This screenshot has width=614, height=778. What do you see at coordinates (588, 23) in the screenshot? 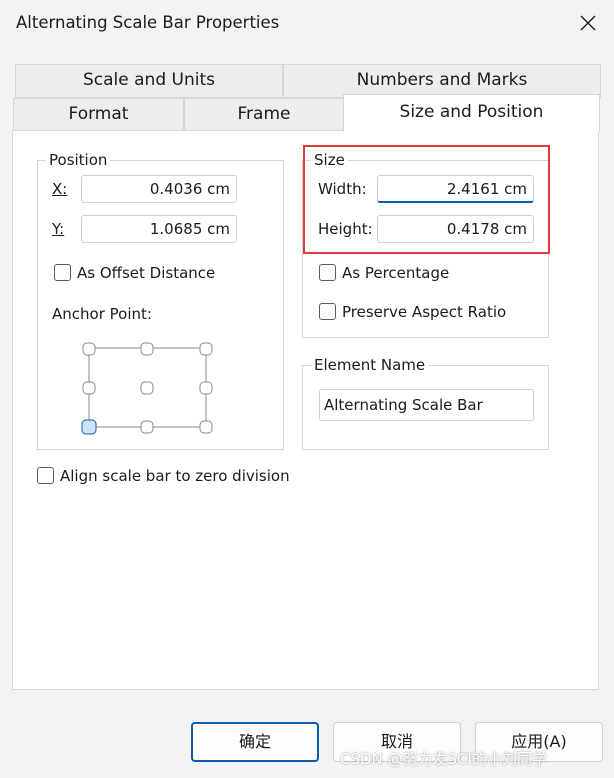
I see `close-icon` at bounding box center [588, 23].